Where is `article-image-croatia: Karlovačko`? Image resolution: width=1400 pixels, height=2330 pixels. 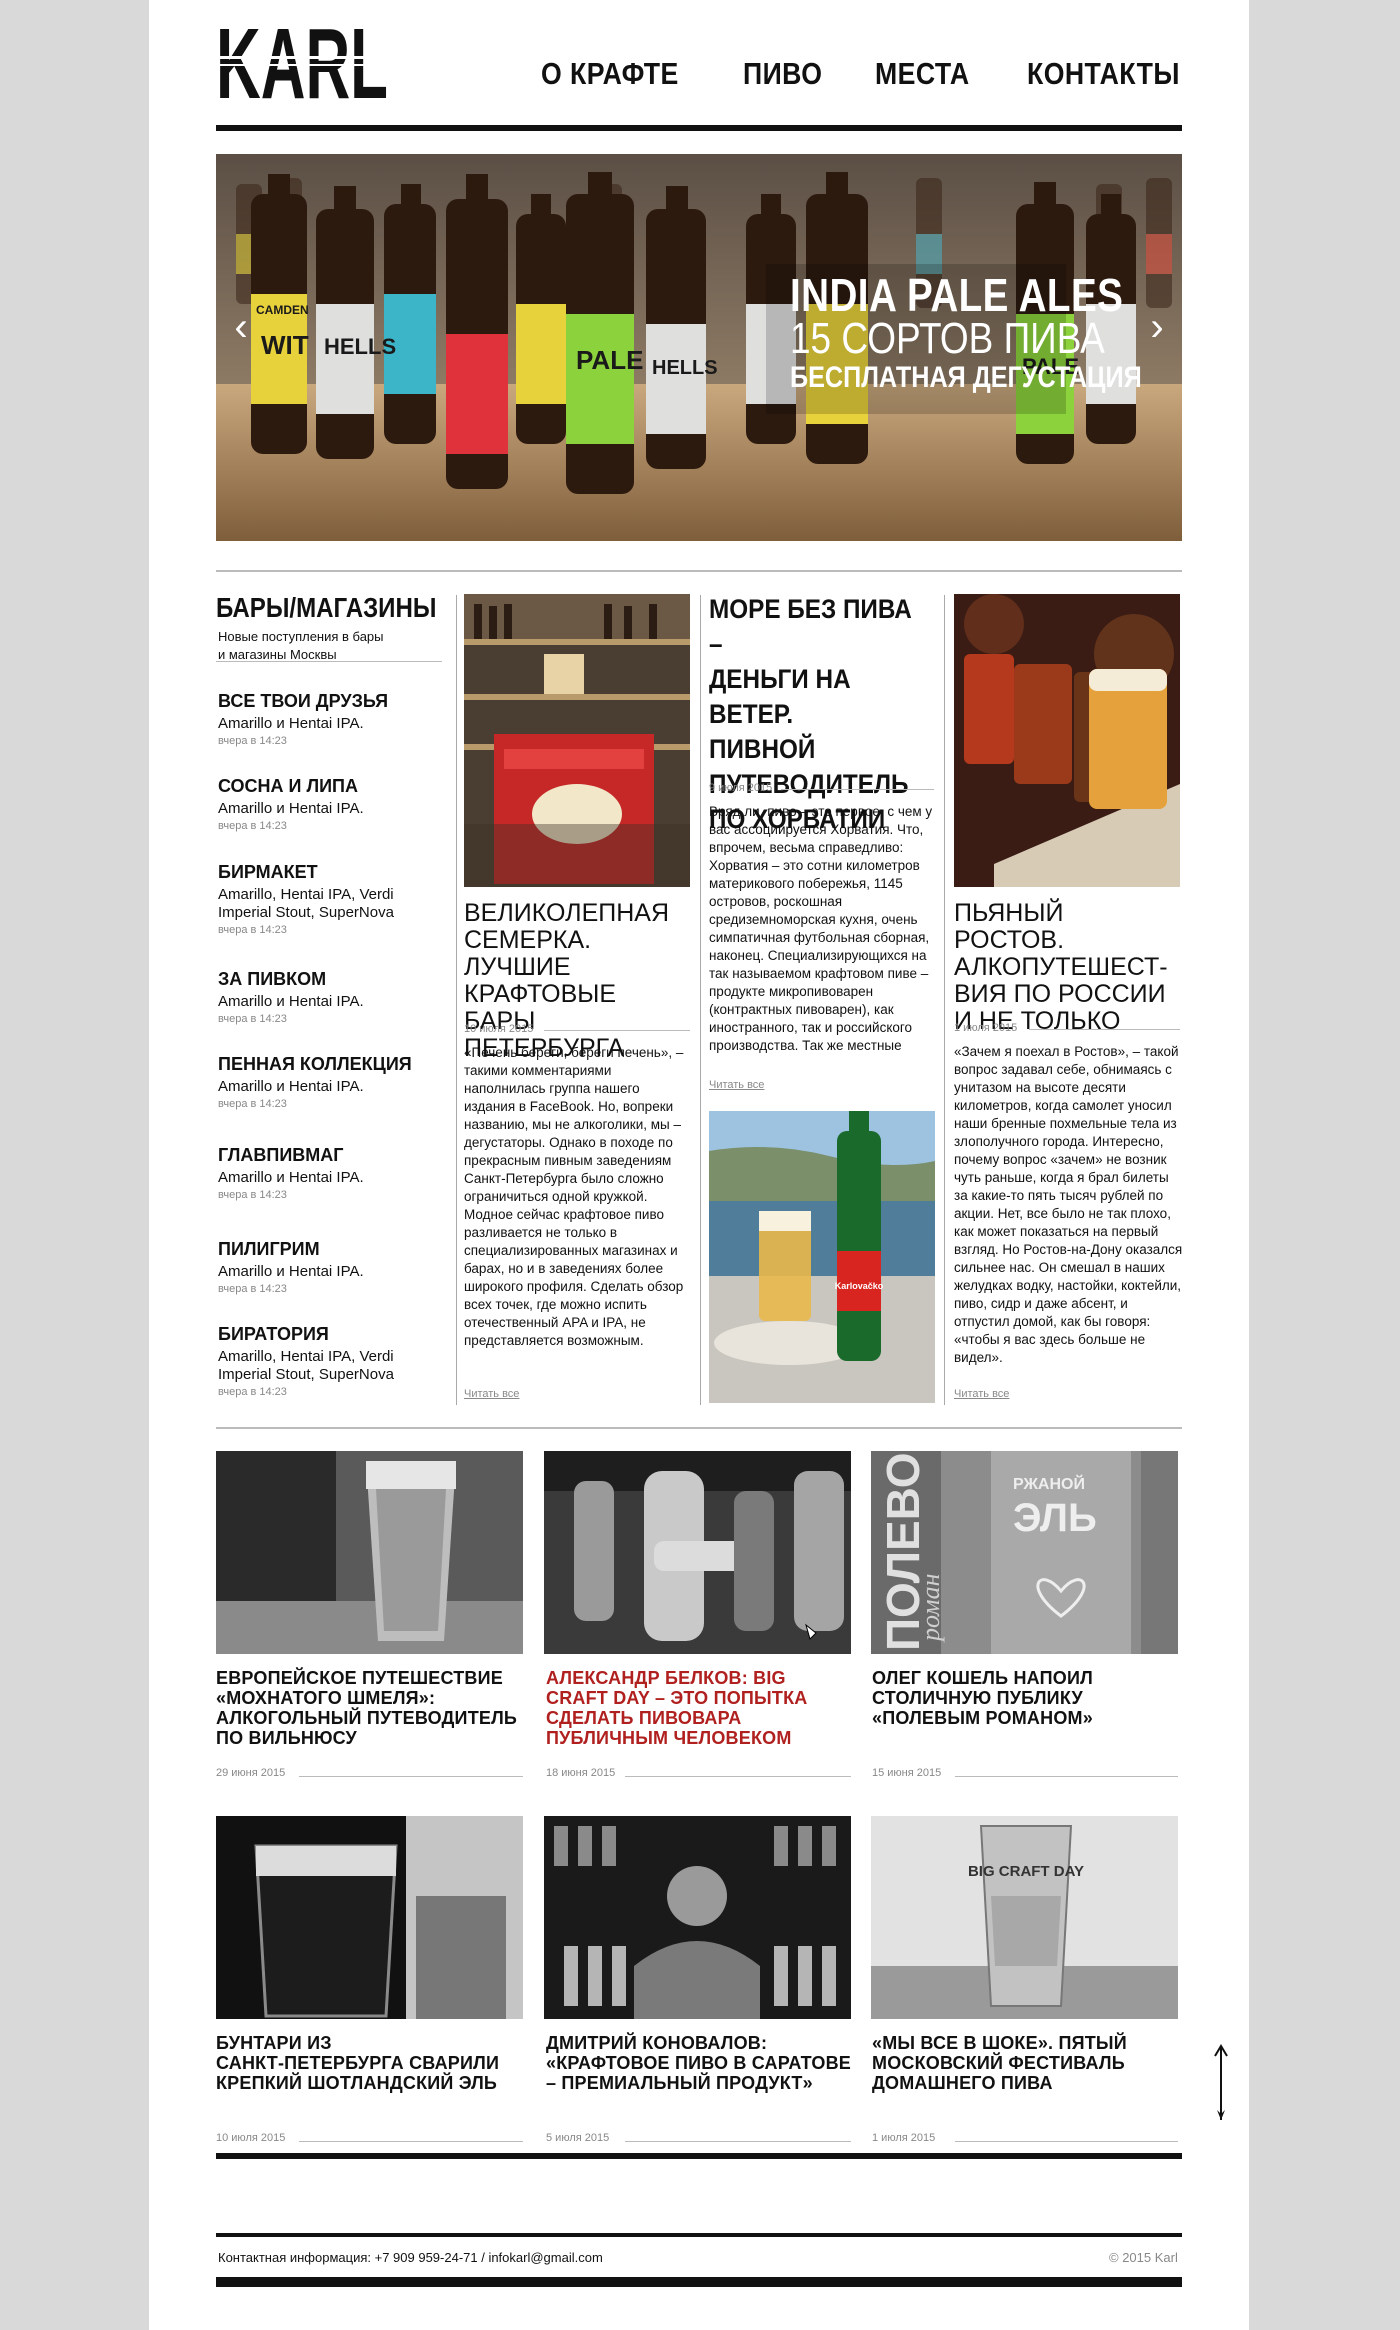
article-image-croatia: Karlovačko is located at coordinates (822, 1257).